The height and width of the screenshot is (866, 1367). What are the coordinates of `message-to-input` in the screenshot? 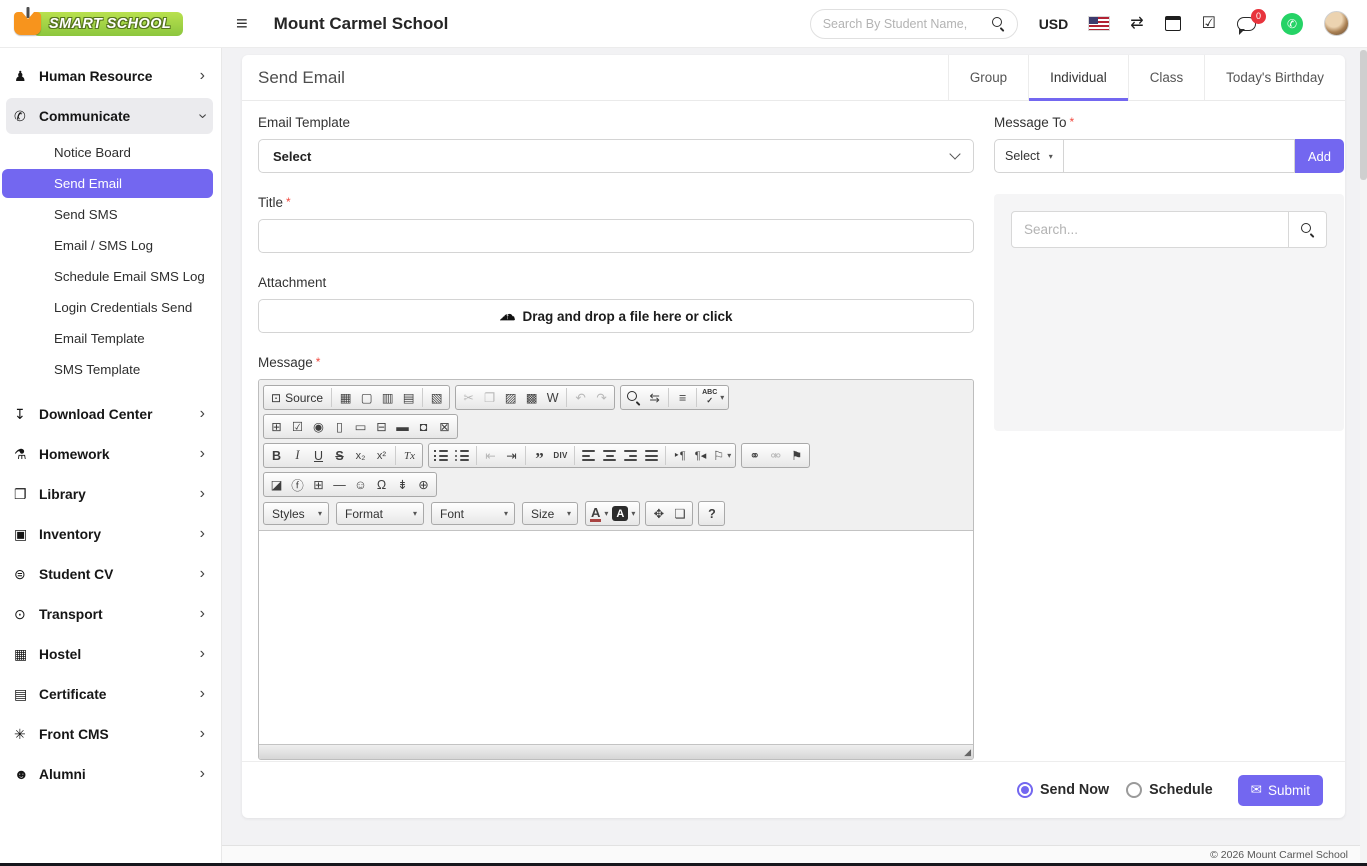 It's located at (1179, 156).